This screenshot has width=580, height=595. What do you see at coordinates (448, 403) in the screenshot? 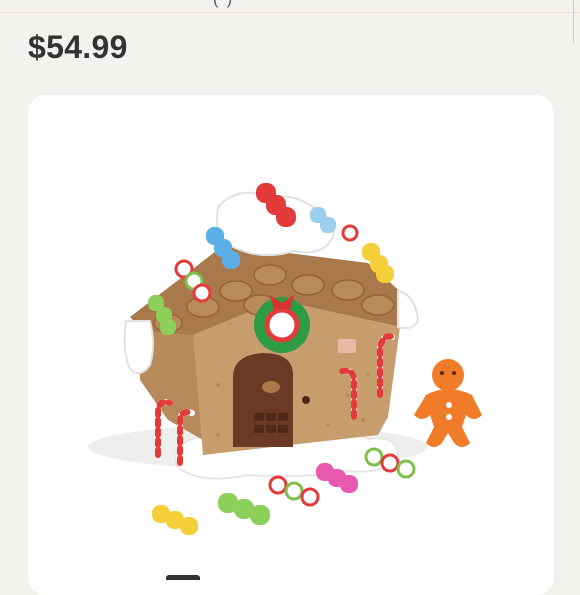
I see `gingerbread-man-icon` at bounding box center [448, 403].